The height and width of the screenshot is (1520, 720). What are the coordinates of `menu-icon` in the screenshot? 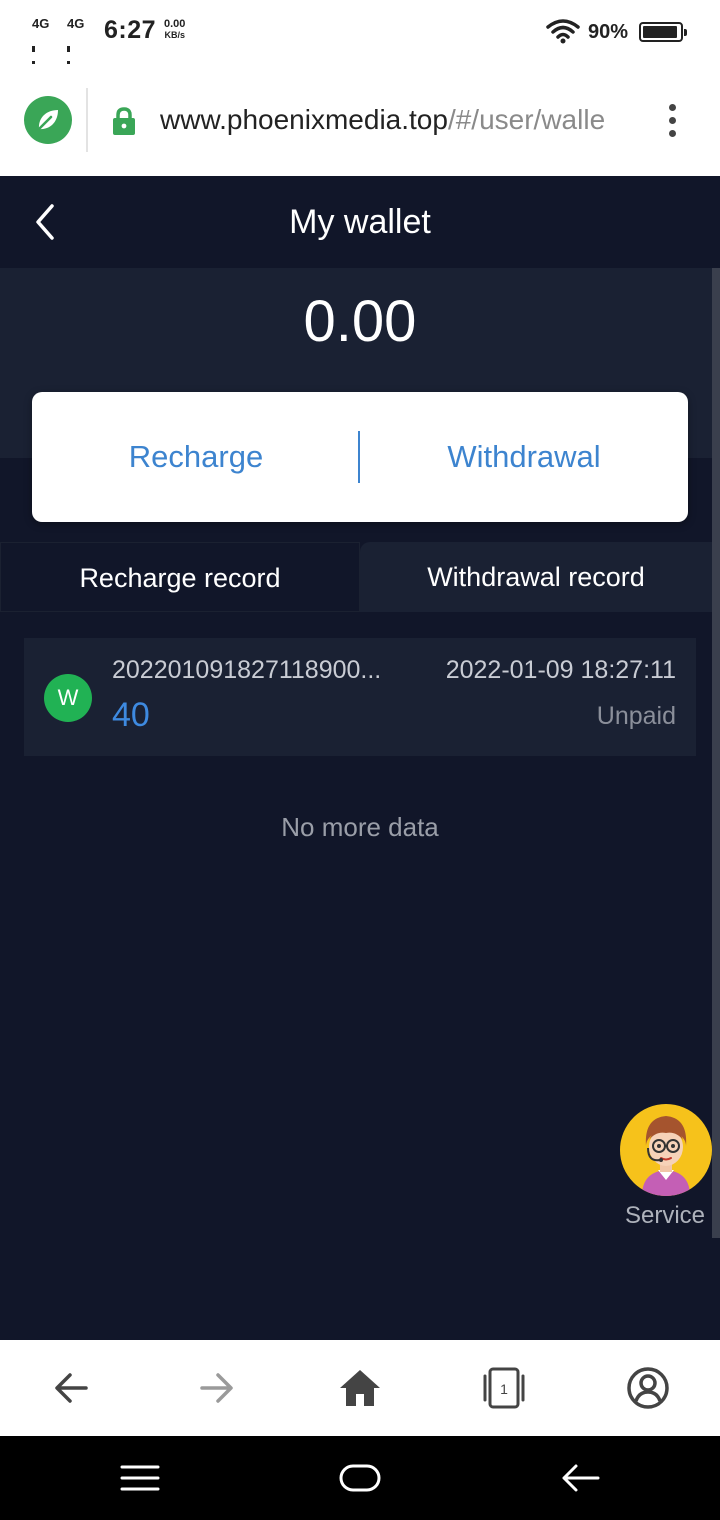 It's located at (140, 1478).